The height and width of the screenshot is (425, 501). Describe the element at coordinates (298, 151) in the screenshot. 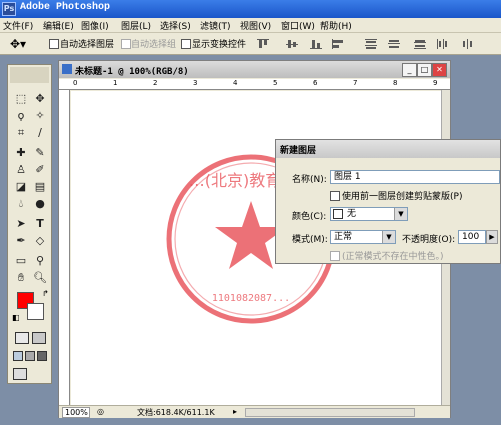

I see `dialog-title: 新建图层` at that location.